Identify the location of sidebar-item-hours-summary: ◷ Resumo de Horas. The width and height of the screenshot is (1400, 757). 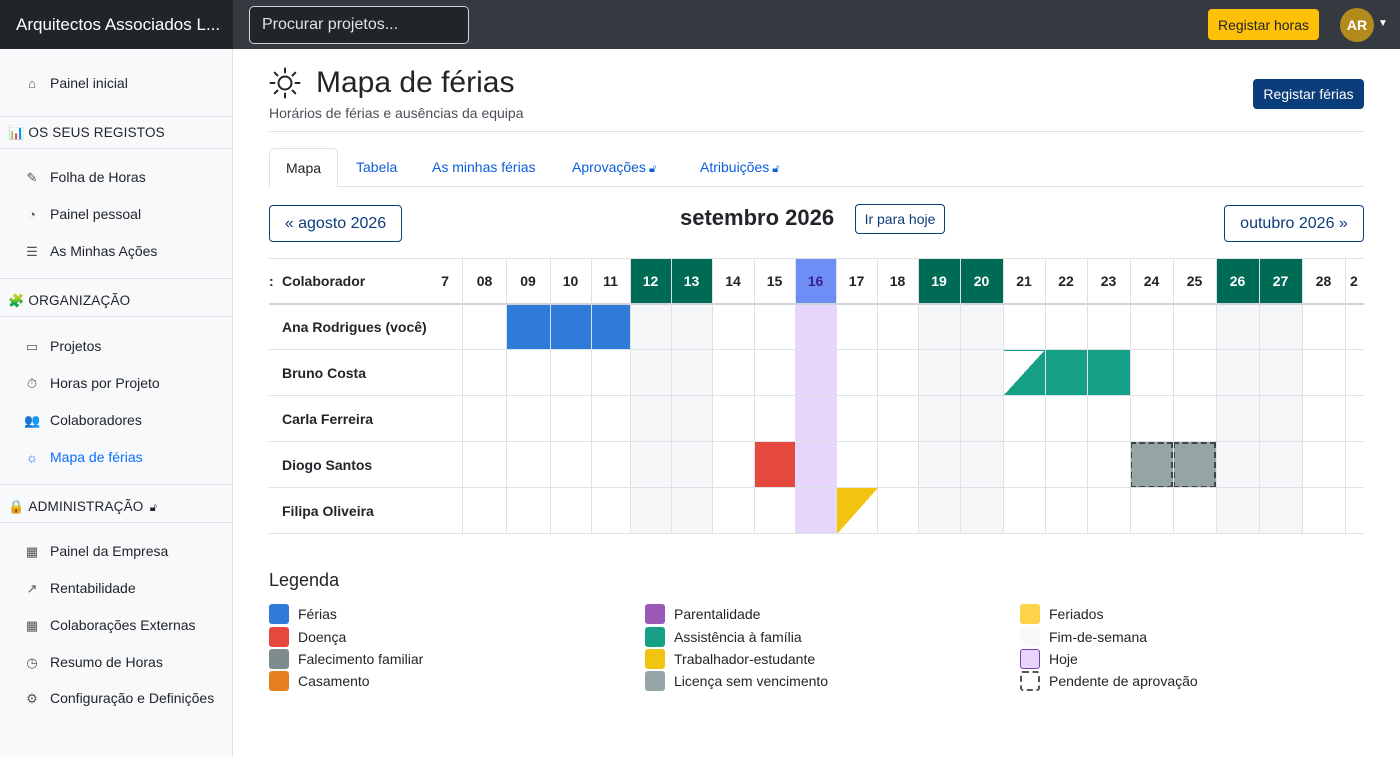
(93, 662).